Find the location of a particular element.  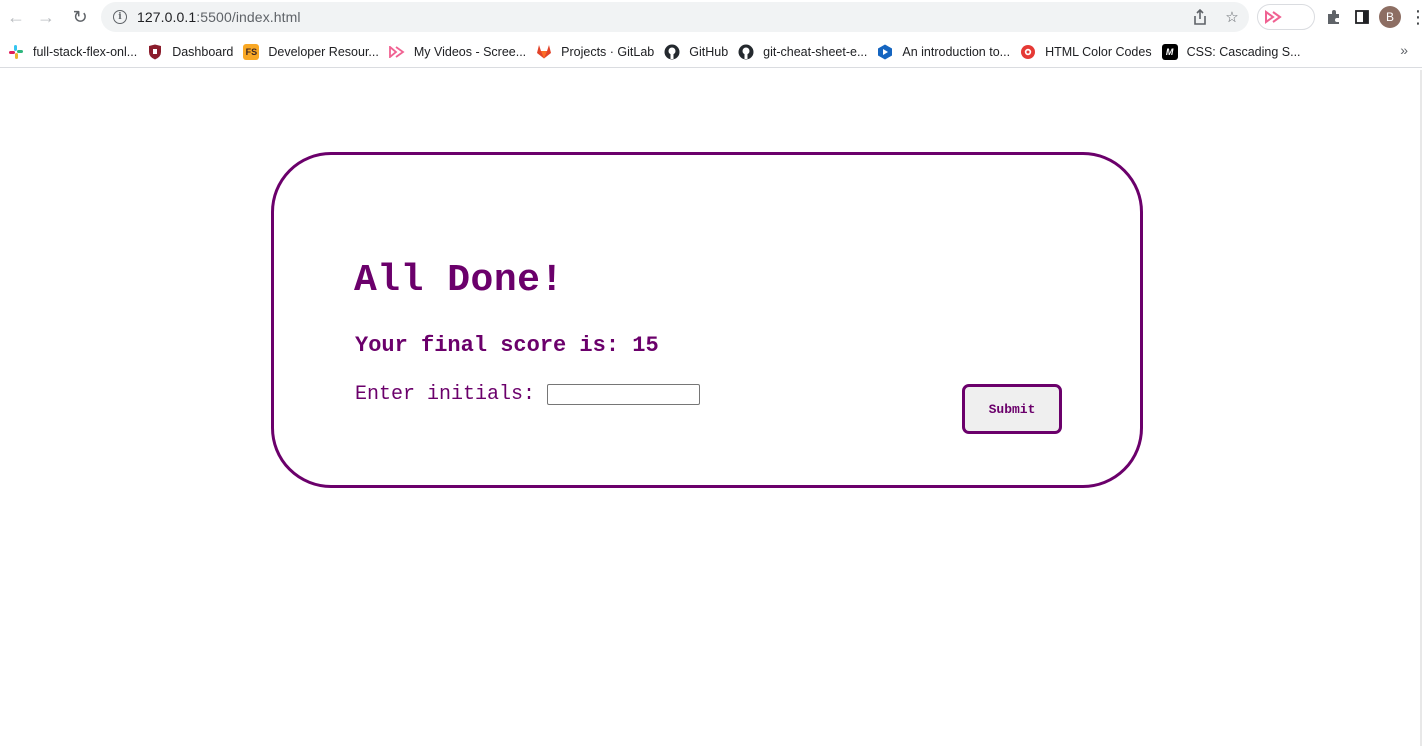

mdn-icon: M is located at coordinates (1169, 51).